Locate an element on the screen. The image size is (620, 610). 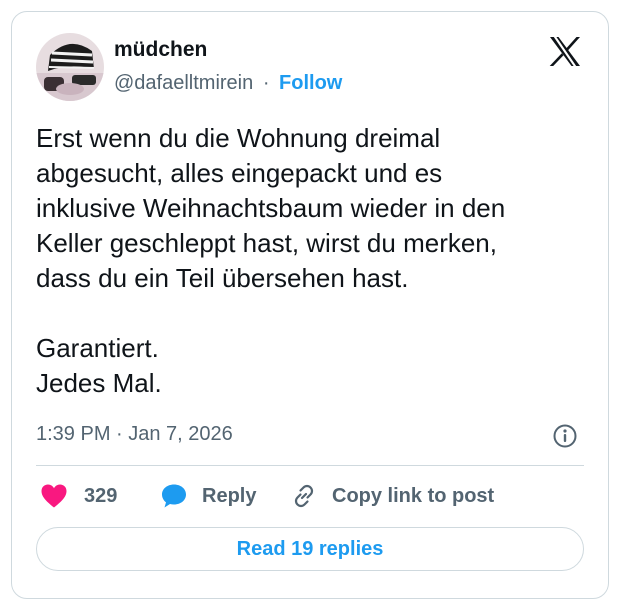
copy-link-label: Copy link to post is located at coordinates (413, 495).